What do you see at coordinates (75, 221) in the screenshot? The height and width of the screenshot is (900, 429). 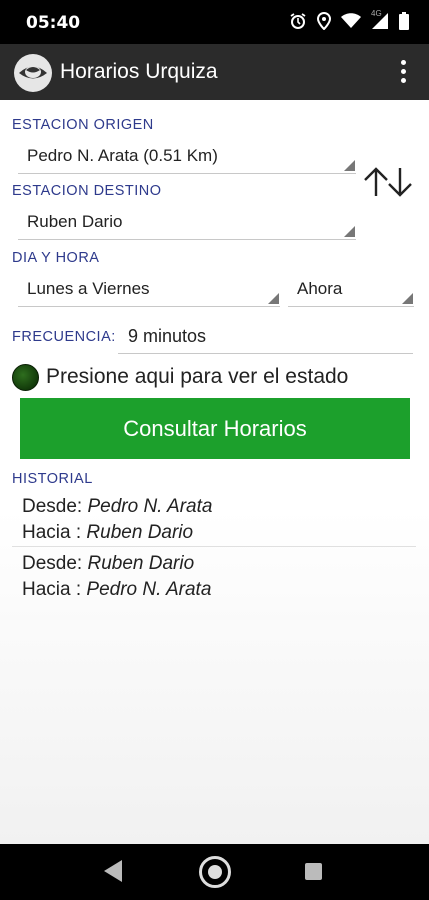 I see `destination-value: Ruben Dario` at bounding box center [75, 221].